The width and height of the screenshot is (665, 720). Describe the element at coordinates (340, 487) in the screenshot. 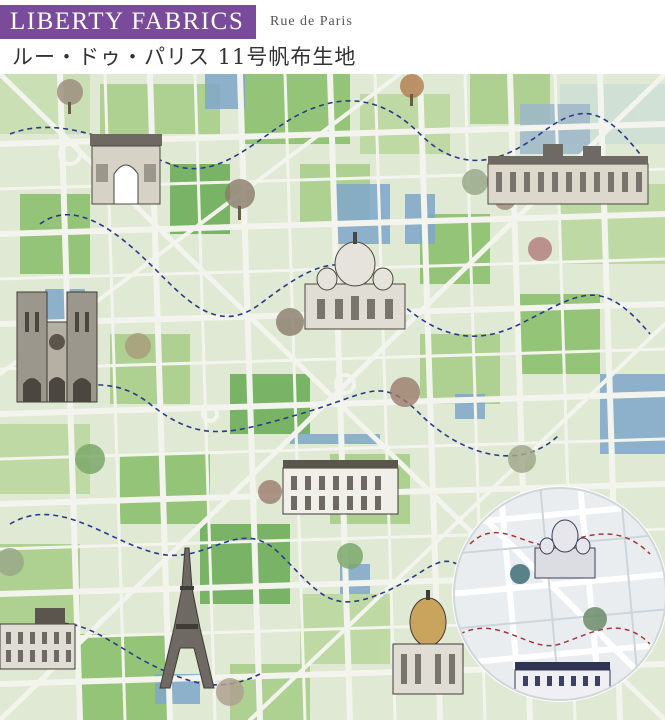

I see `mansion-icon` at that location.